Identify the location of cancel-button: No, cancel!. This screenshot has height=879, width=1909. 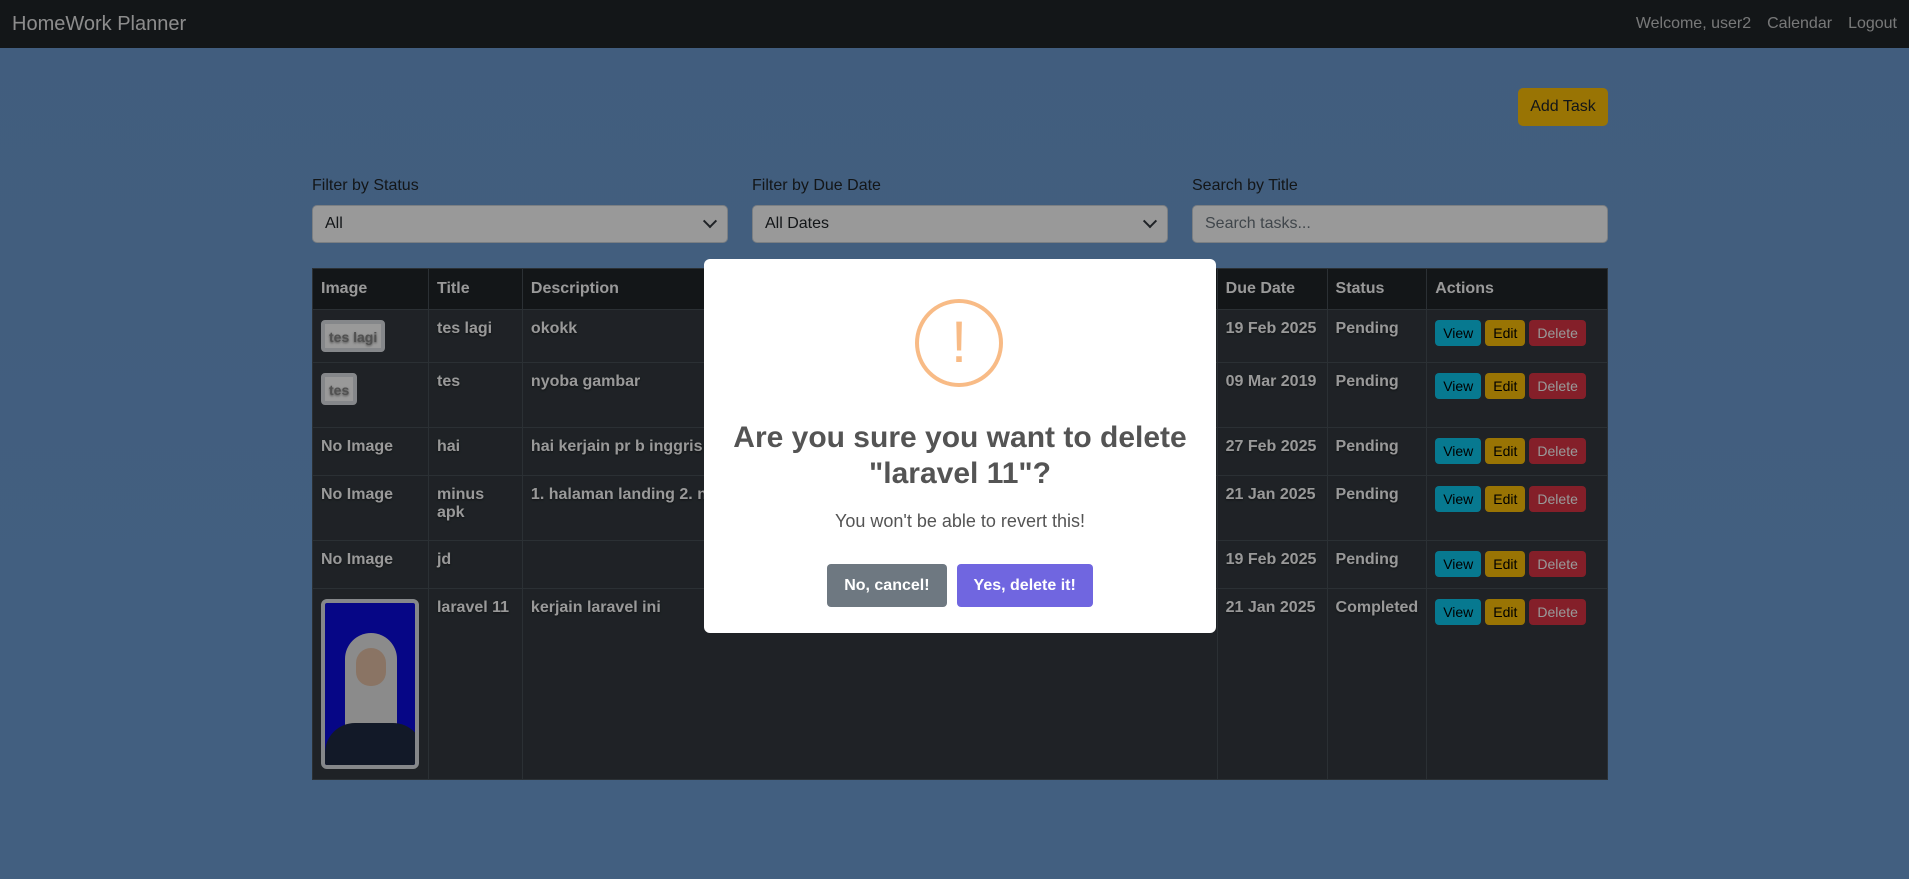
(887, 585).